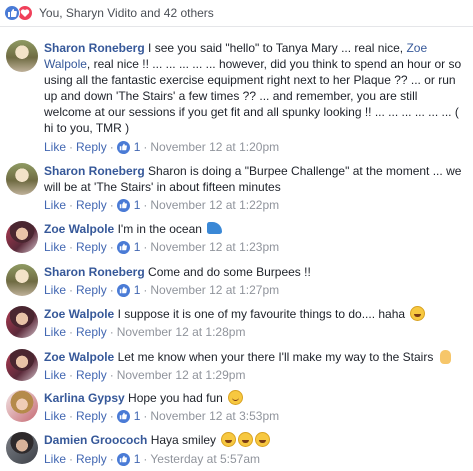 Image resolution: width=473 pixels, height=471 pixels. Describe the element at coordinates (215, 228) in the screenshot. I see `wave-icon` at that location.